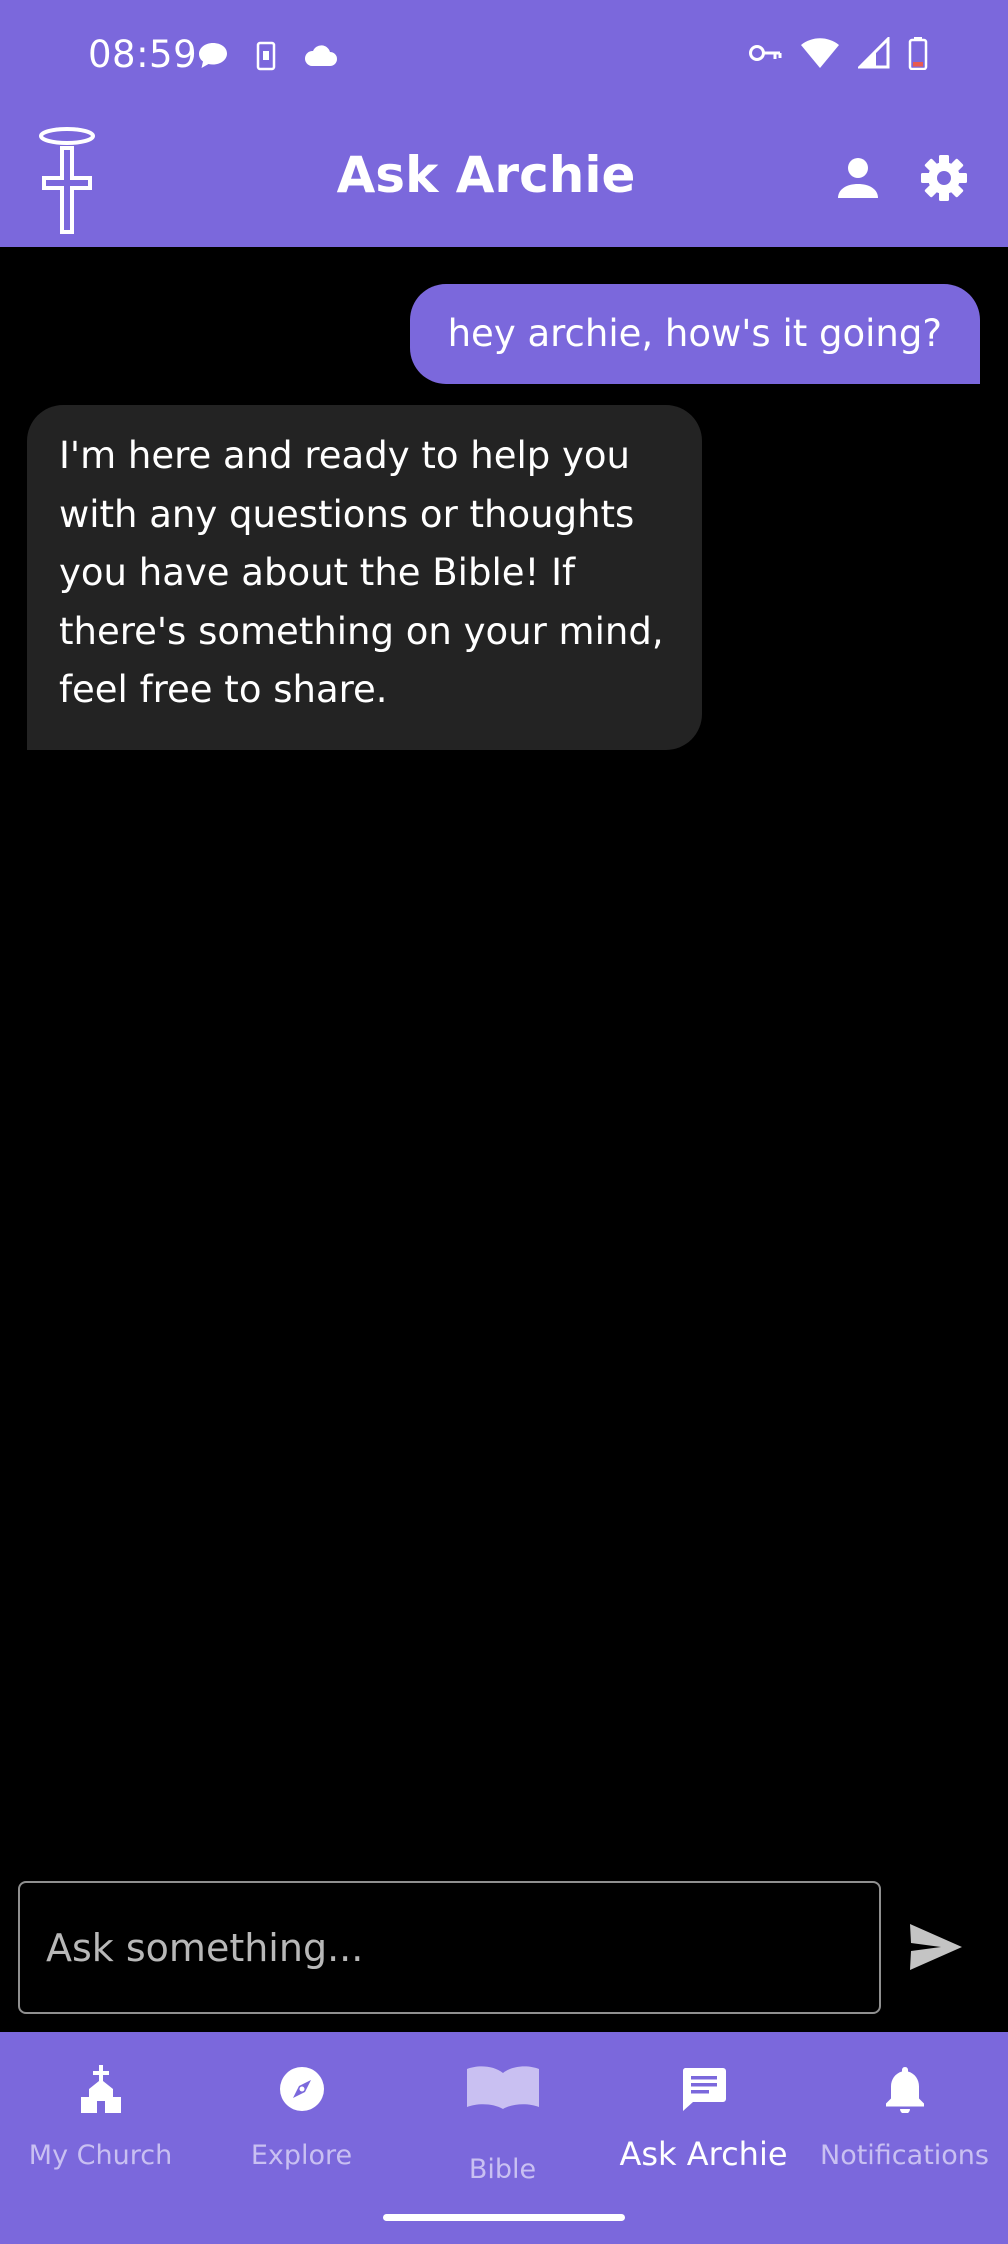  I want to click on chat-message-icon, so click(704, 2089).